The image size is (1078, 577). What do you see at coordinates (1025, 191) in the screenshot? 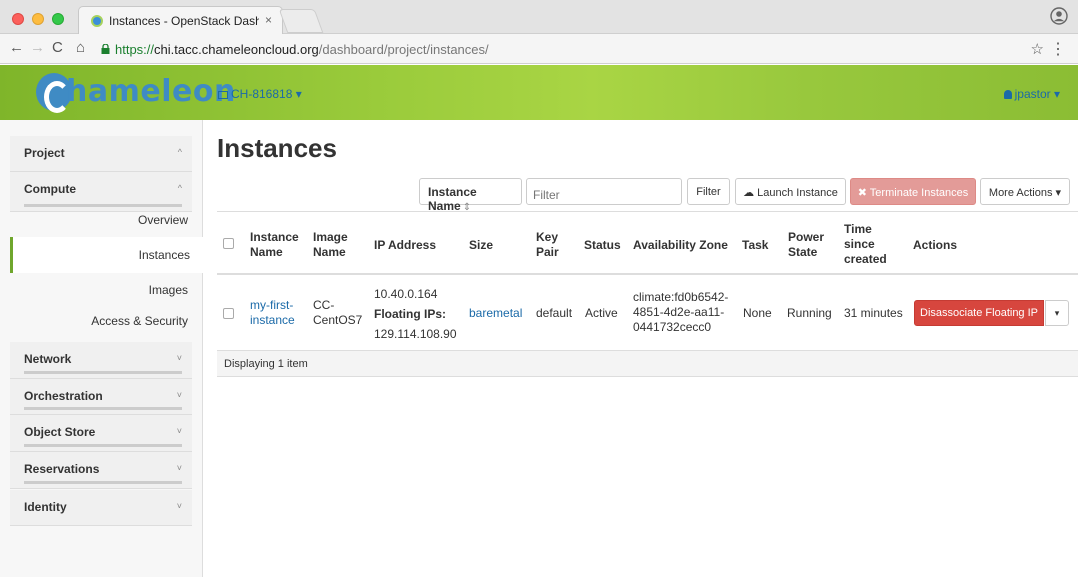
I see `more-actions-button: More Actions ▾` at bounding box center [1025, 191].